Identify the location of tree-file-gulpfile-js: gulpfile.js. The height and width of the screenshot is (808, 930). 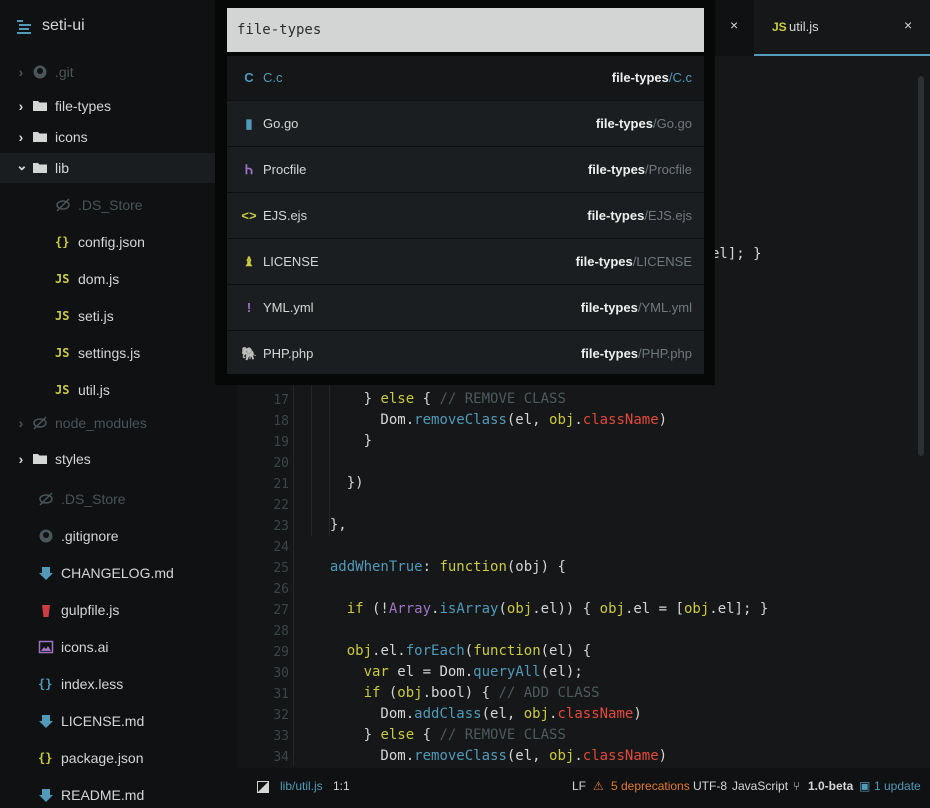
(118, 610).